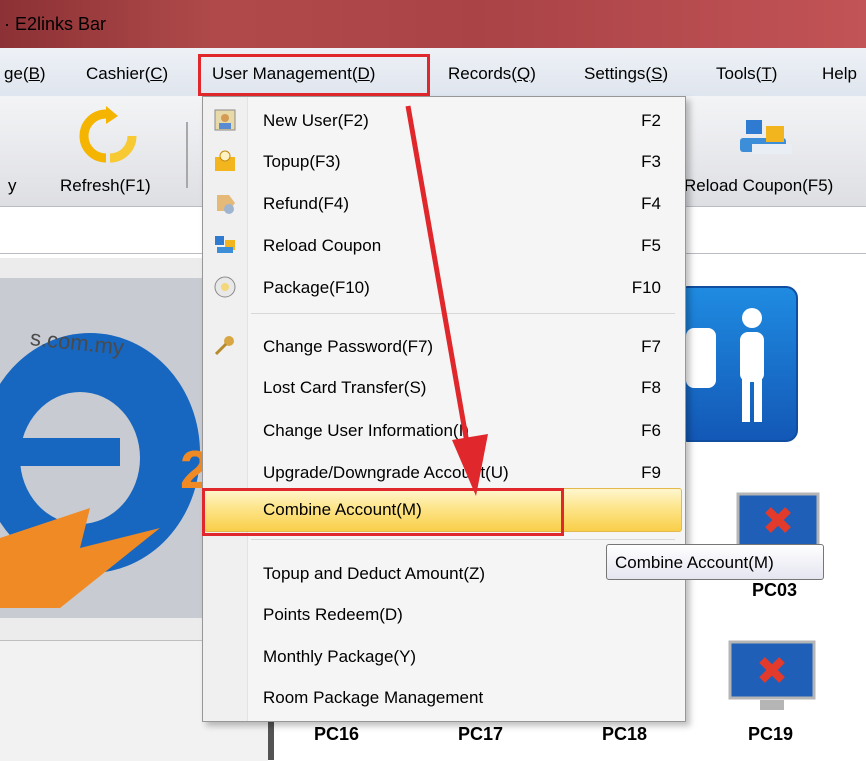  Describe the element at coordinates (481, 734) in the screenshot. I see `pc17-label: PC17` at that location.